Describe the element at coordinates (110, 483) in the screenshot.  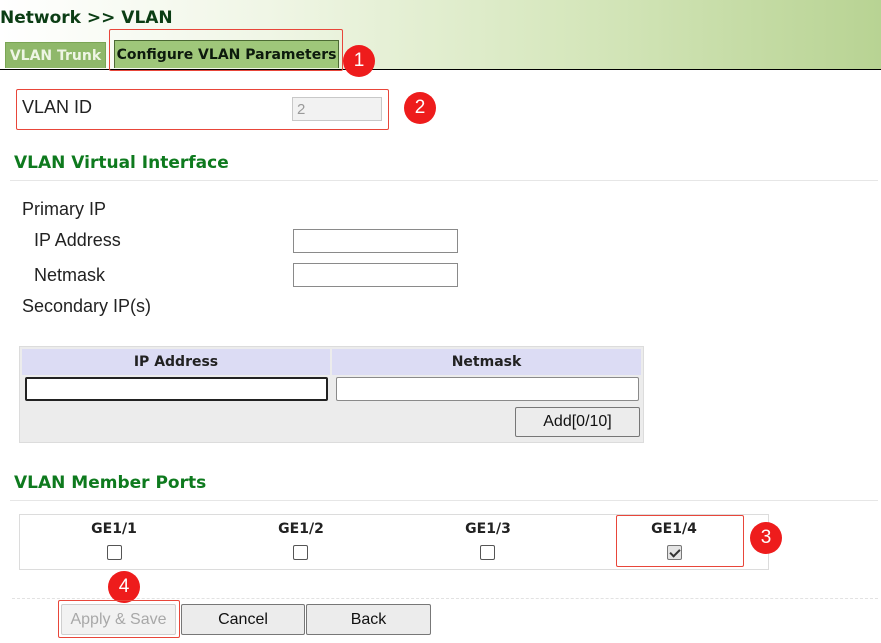
I see `section-title-member-ports: VLAN Member Ports` at that location.